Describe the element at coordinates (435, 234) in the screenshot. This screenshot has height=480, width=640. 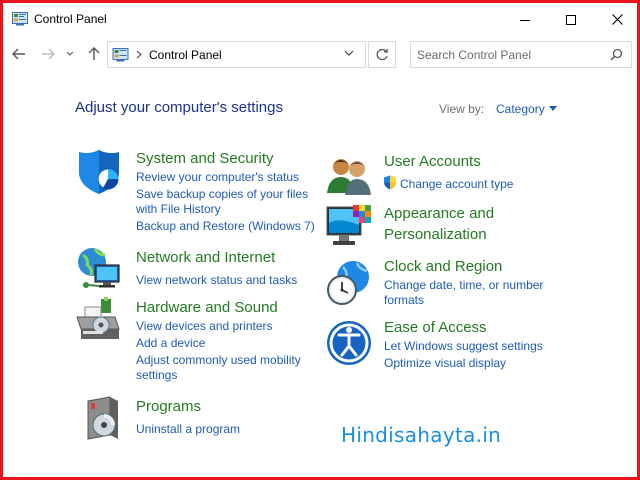
I see `personalization-link: Personalization` at that location.